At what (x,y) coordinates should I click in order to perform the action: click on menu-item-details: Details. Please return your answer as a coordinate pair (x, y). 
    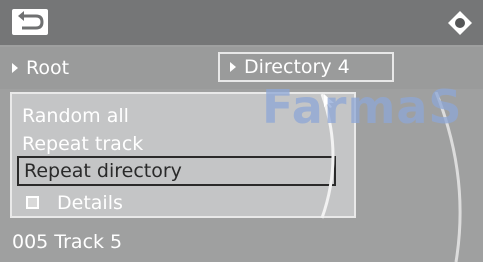
    Looking at the image, I should click on (74, 203).